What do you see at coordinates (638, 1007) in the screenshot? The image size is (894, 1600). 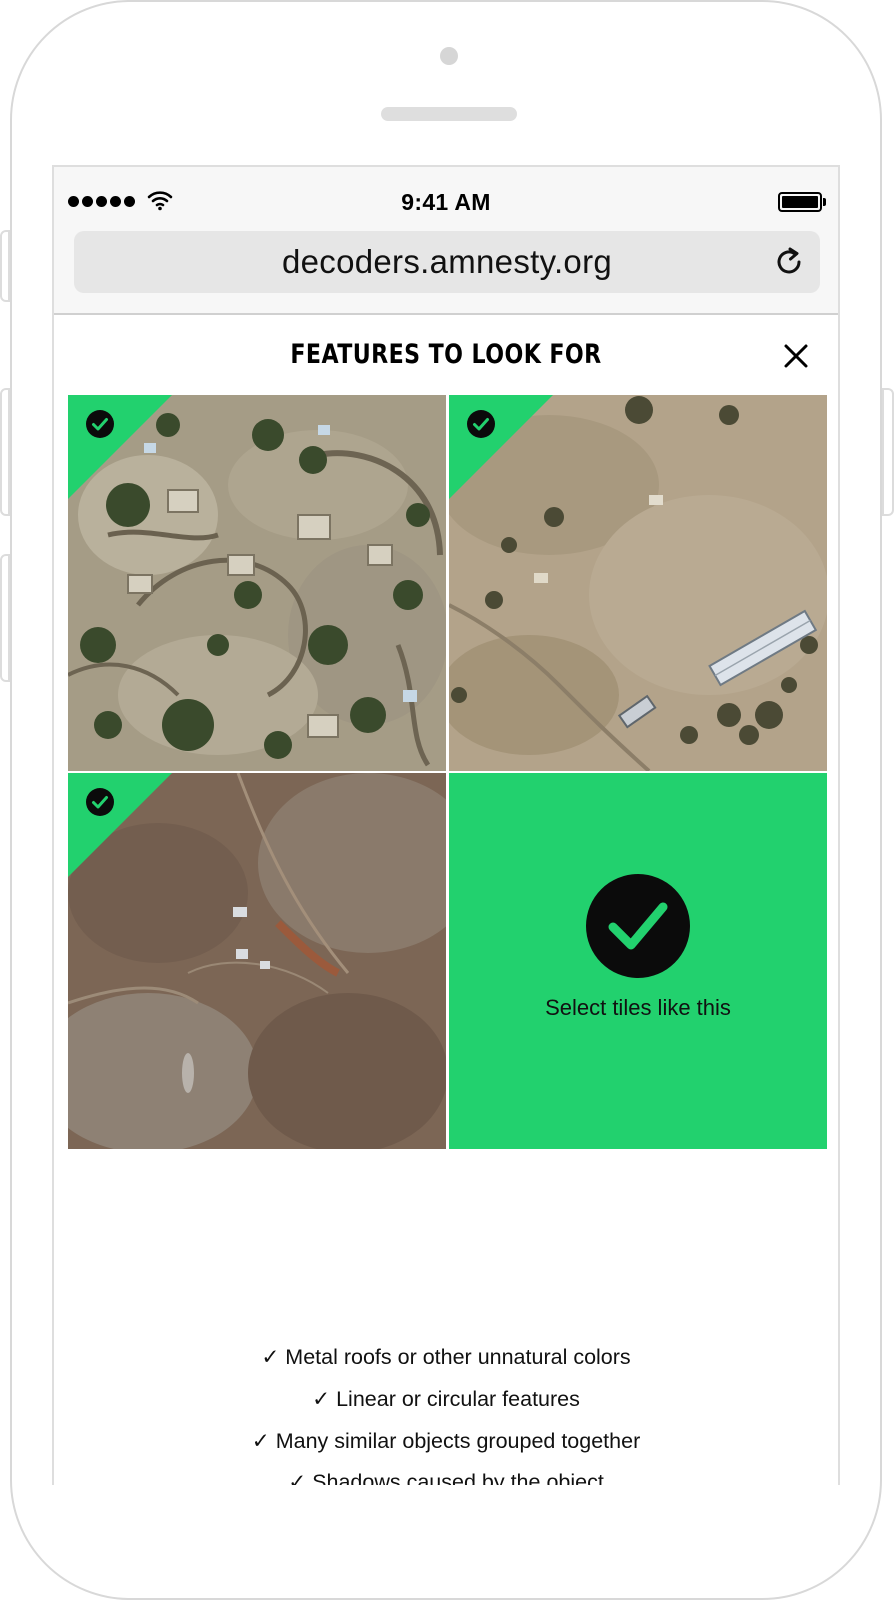 I see `example-tile-label: Select tiles like this` at bounding box center [638, 1007].